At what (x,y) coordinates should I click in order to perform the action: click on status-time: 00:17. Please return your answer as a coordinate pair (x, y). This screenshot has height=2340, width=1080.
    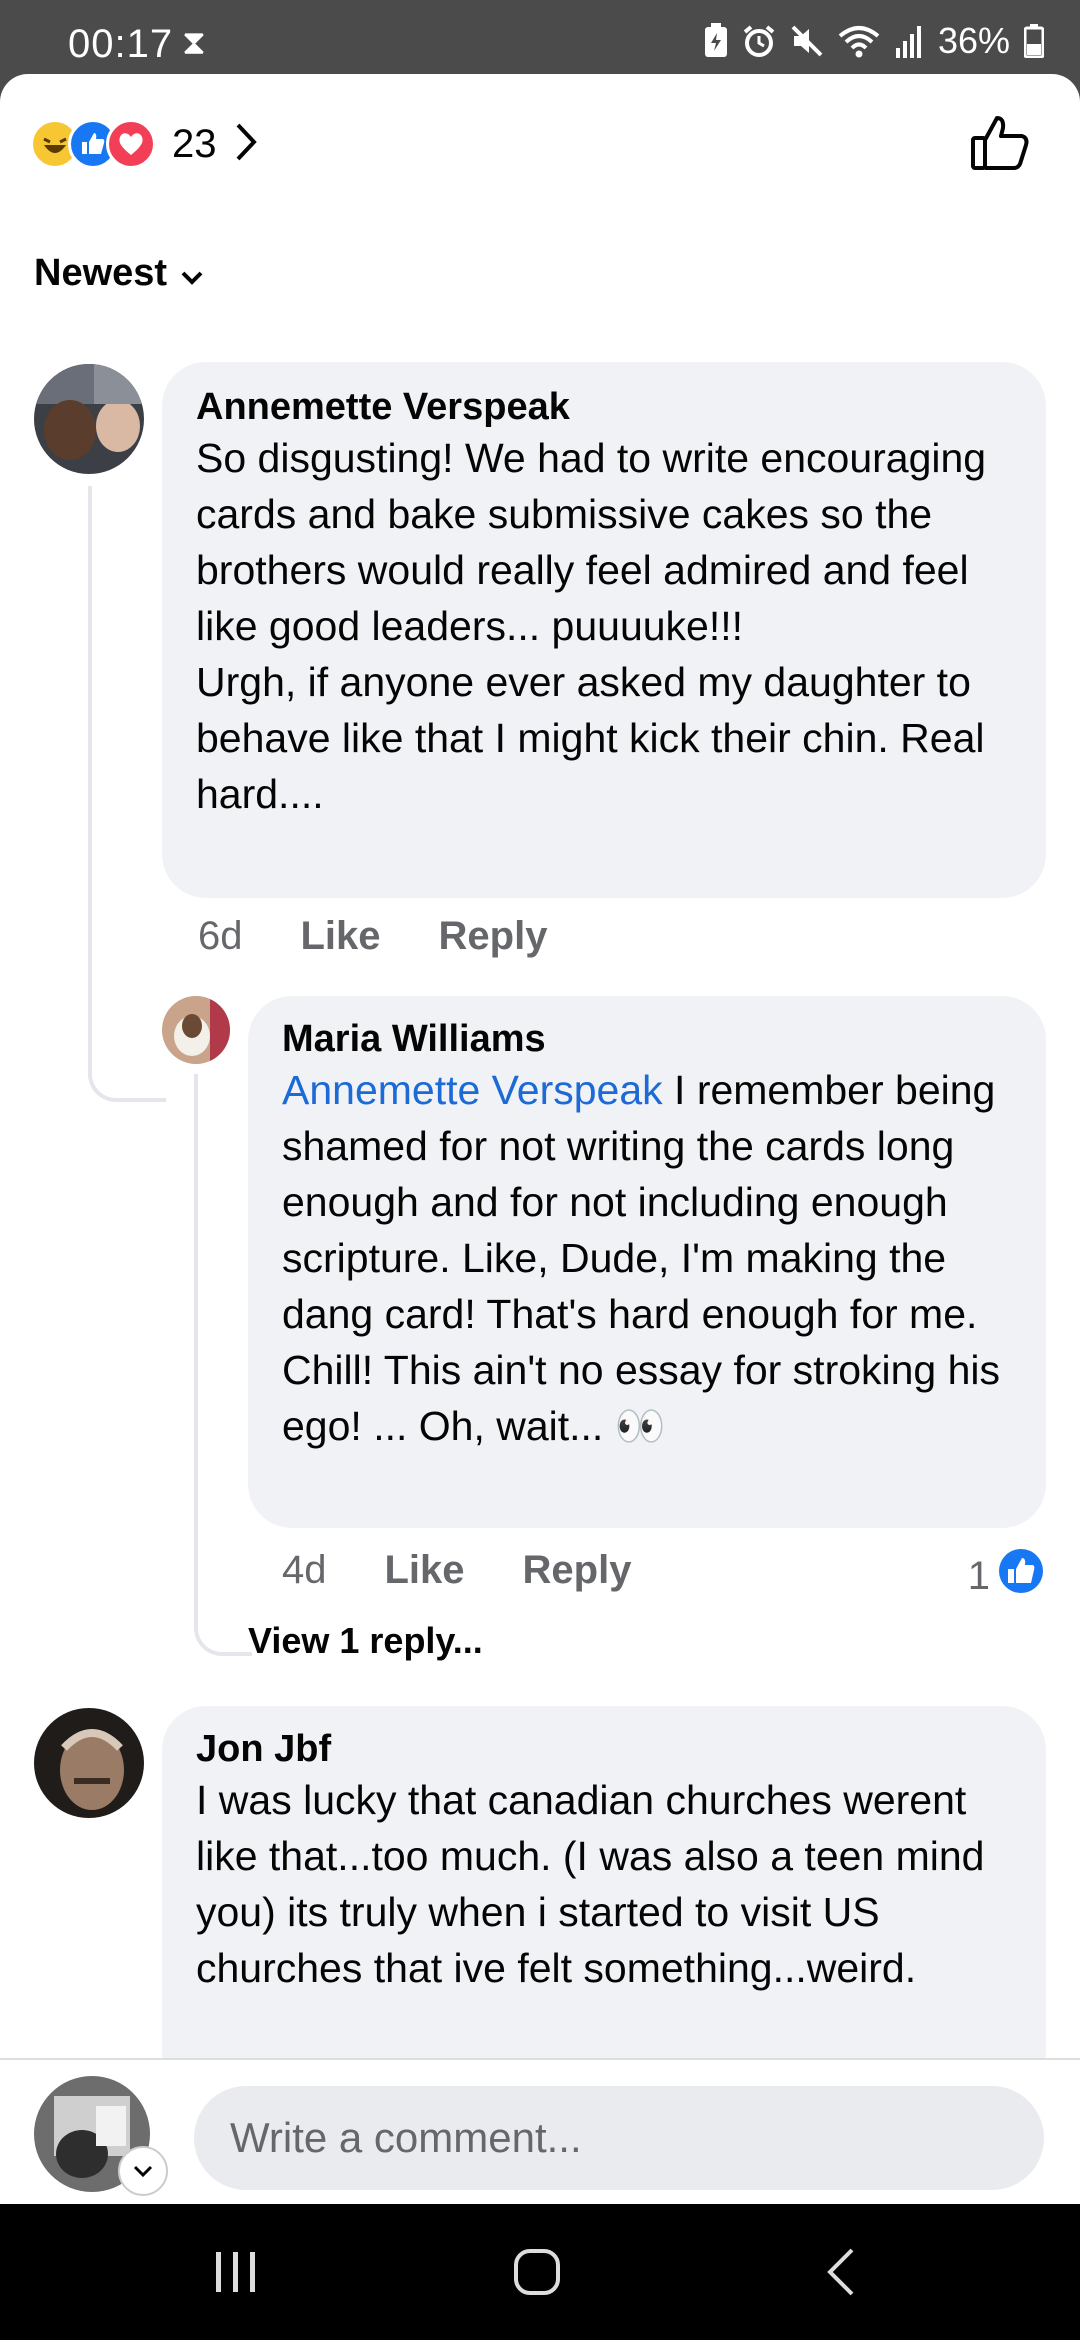
    Looking at the image, I should click on (121, 44).